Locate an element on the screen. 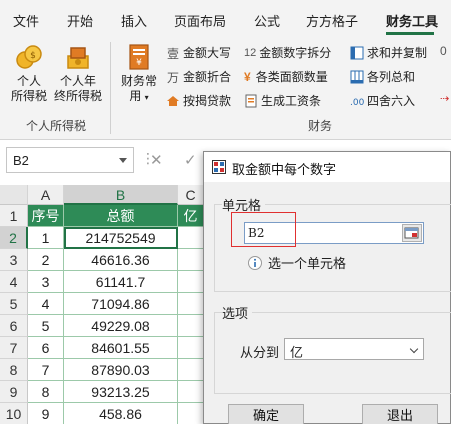 The height and width of the screenshot is (424, 451). row-header-3: 3 is located at coordinates (14, 260).